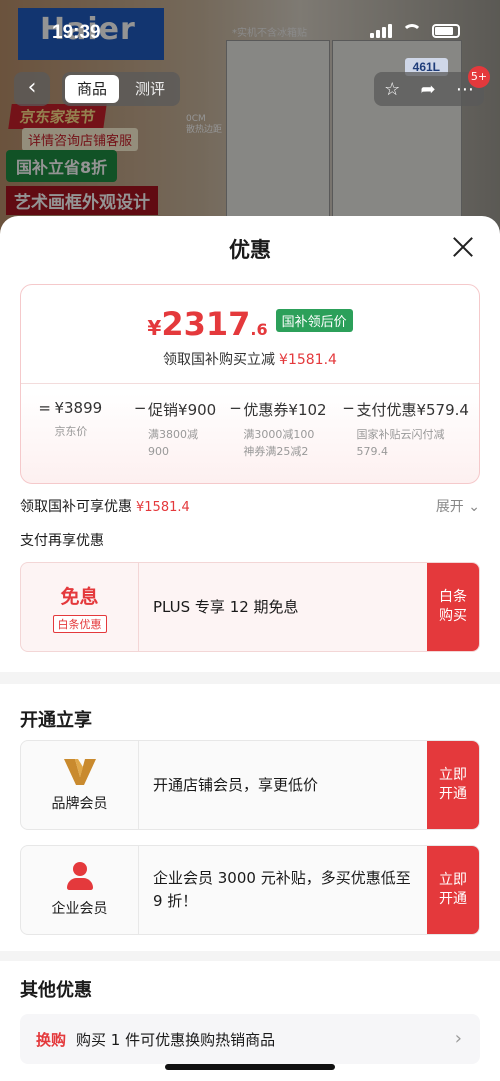 The image size is (500, 1081). I want to click on price-integer: 2317, so click(206, 324).